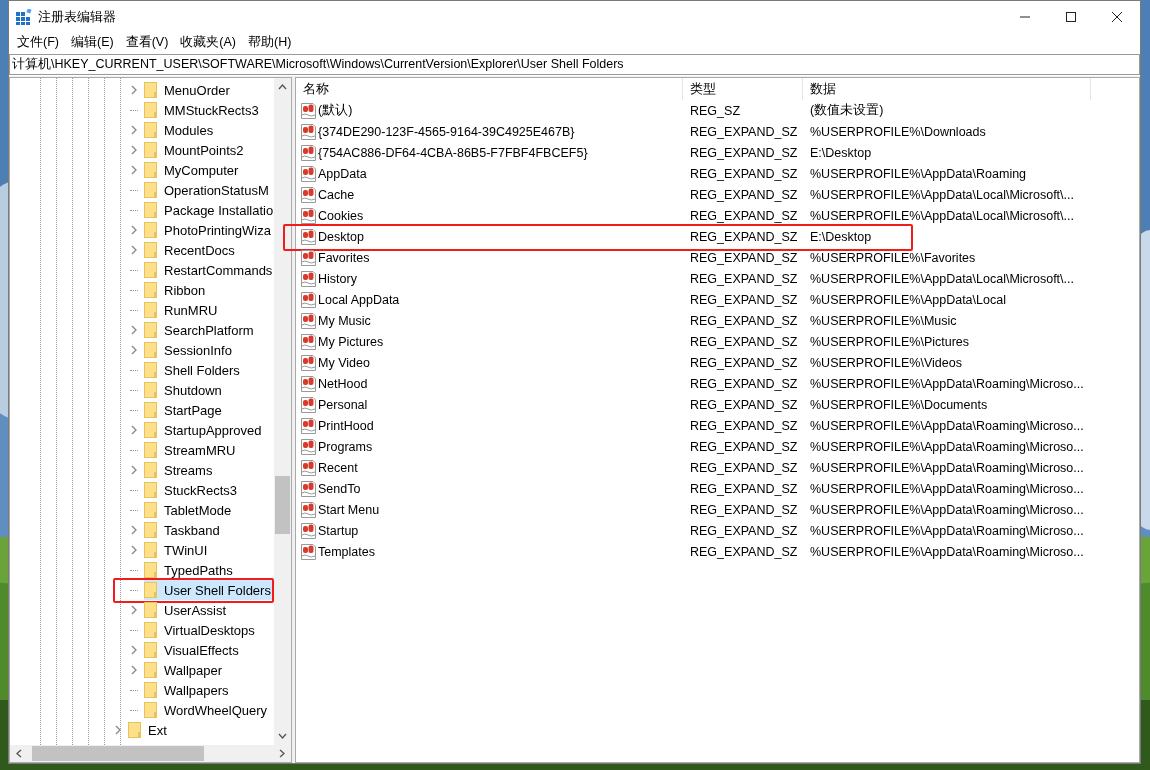 The image size is (1150, 770). What do you see at coordinates (947, 89) in the screenshot?
I see `column-header: 数据` at bounding box center [947, 89].